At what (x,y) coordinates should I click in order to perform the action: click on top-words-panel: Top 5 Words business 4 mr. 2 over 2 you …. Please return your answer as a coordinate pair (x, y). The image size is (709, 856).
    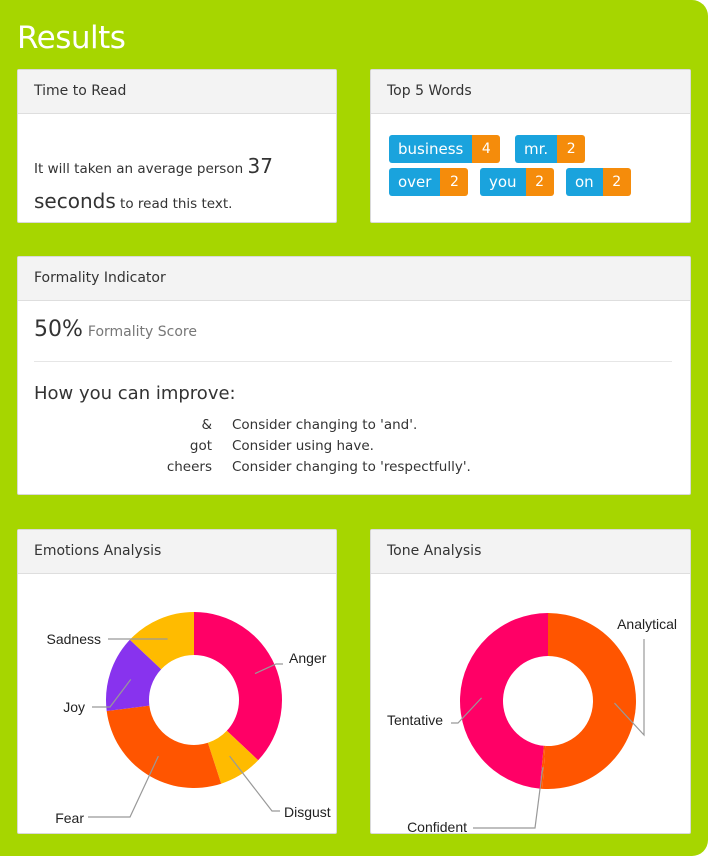
    Looking at the image, I should click on (530, 146).